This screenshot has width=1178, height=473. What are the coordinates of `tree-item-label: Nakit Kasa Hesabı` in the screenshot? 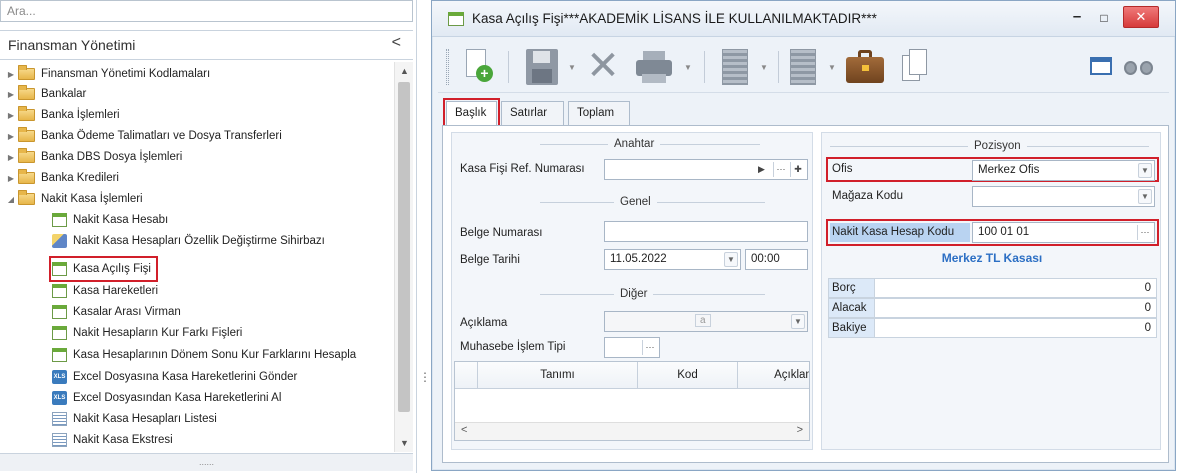 It's located at (121, 220).